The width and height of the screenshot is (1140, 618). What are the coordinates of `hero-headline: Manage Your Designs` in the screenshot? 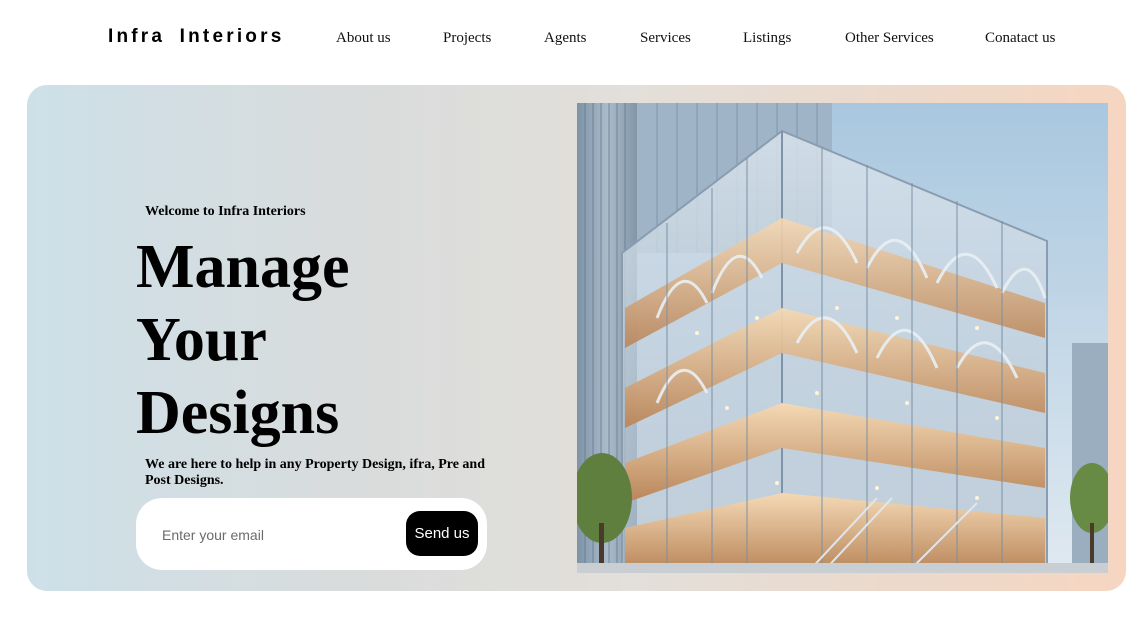 It's located at (243, 340).